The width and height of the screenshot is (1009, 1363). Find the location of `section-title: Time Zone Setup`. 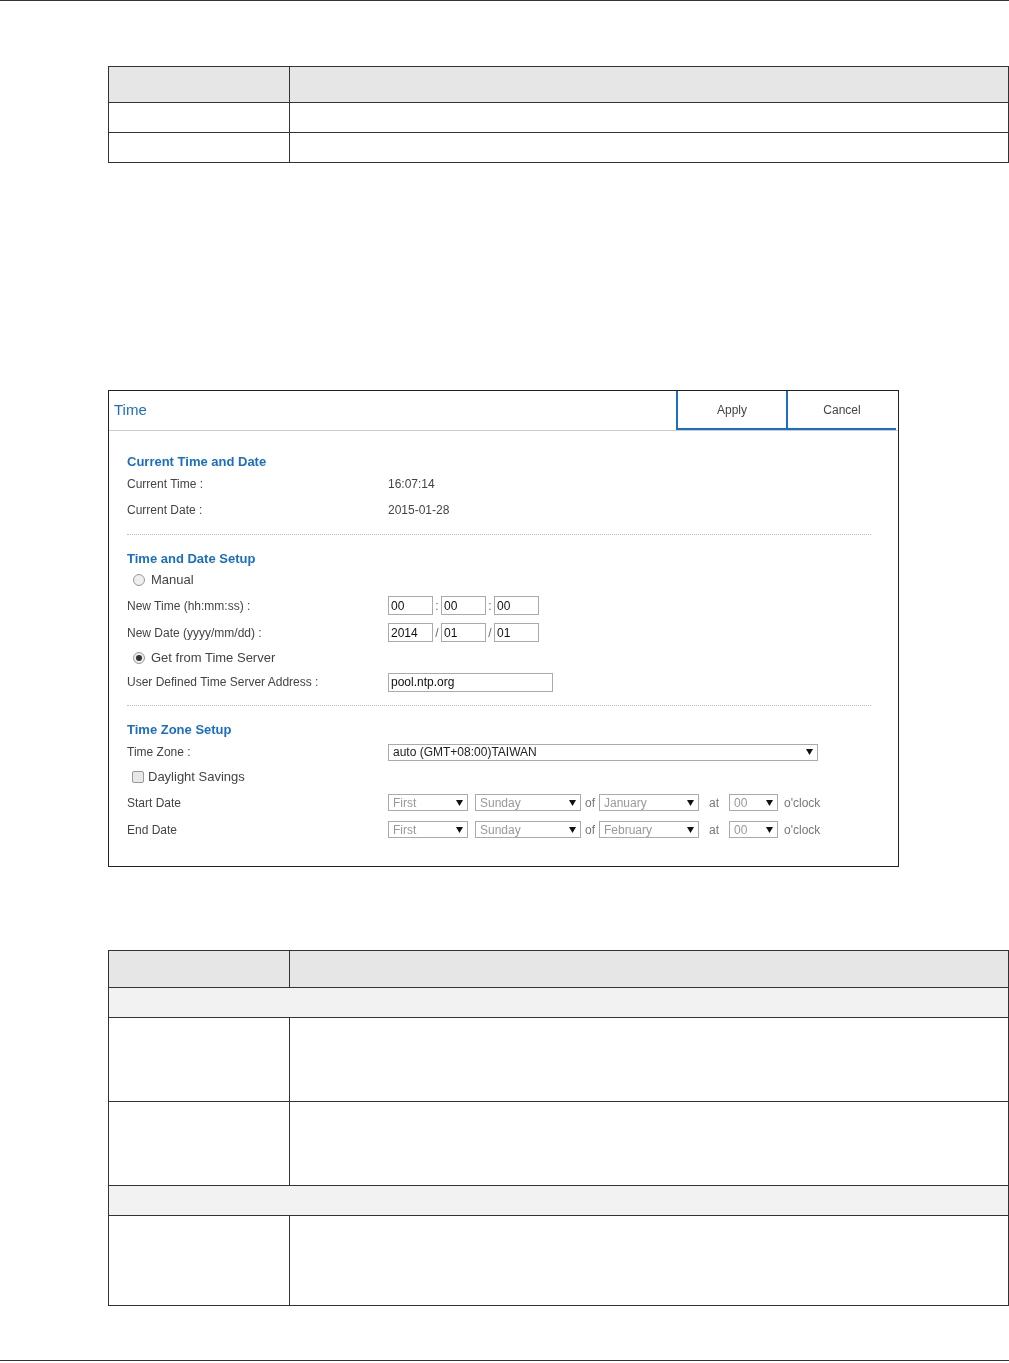

section-title: Time Zone Setup is located at coordinates (180, 730).